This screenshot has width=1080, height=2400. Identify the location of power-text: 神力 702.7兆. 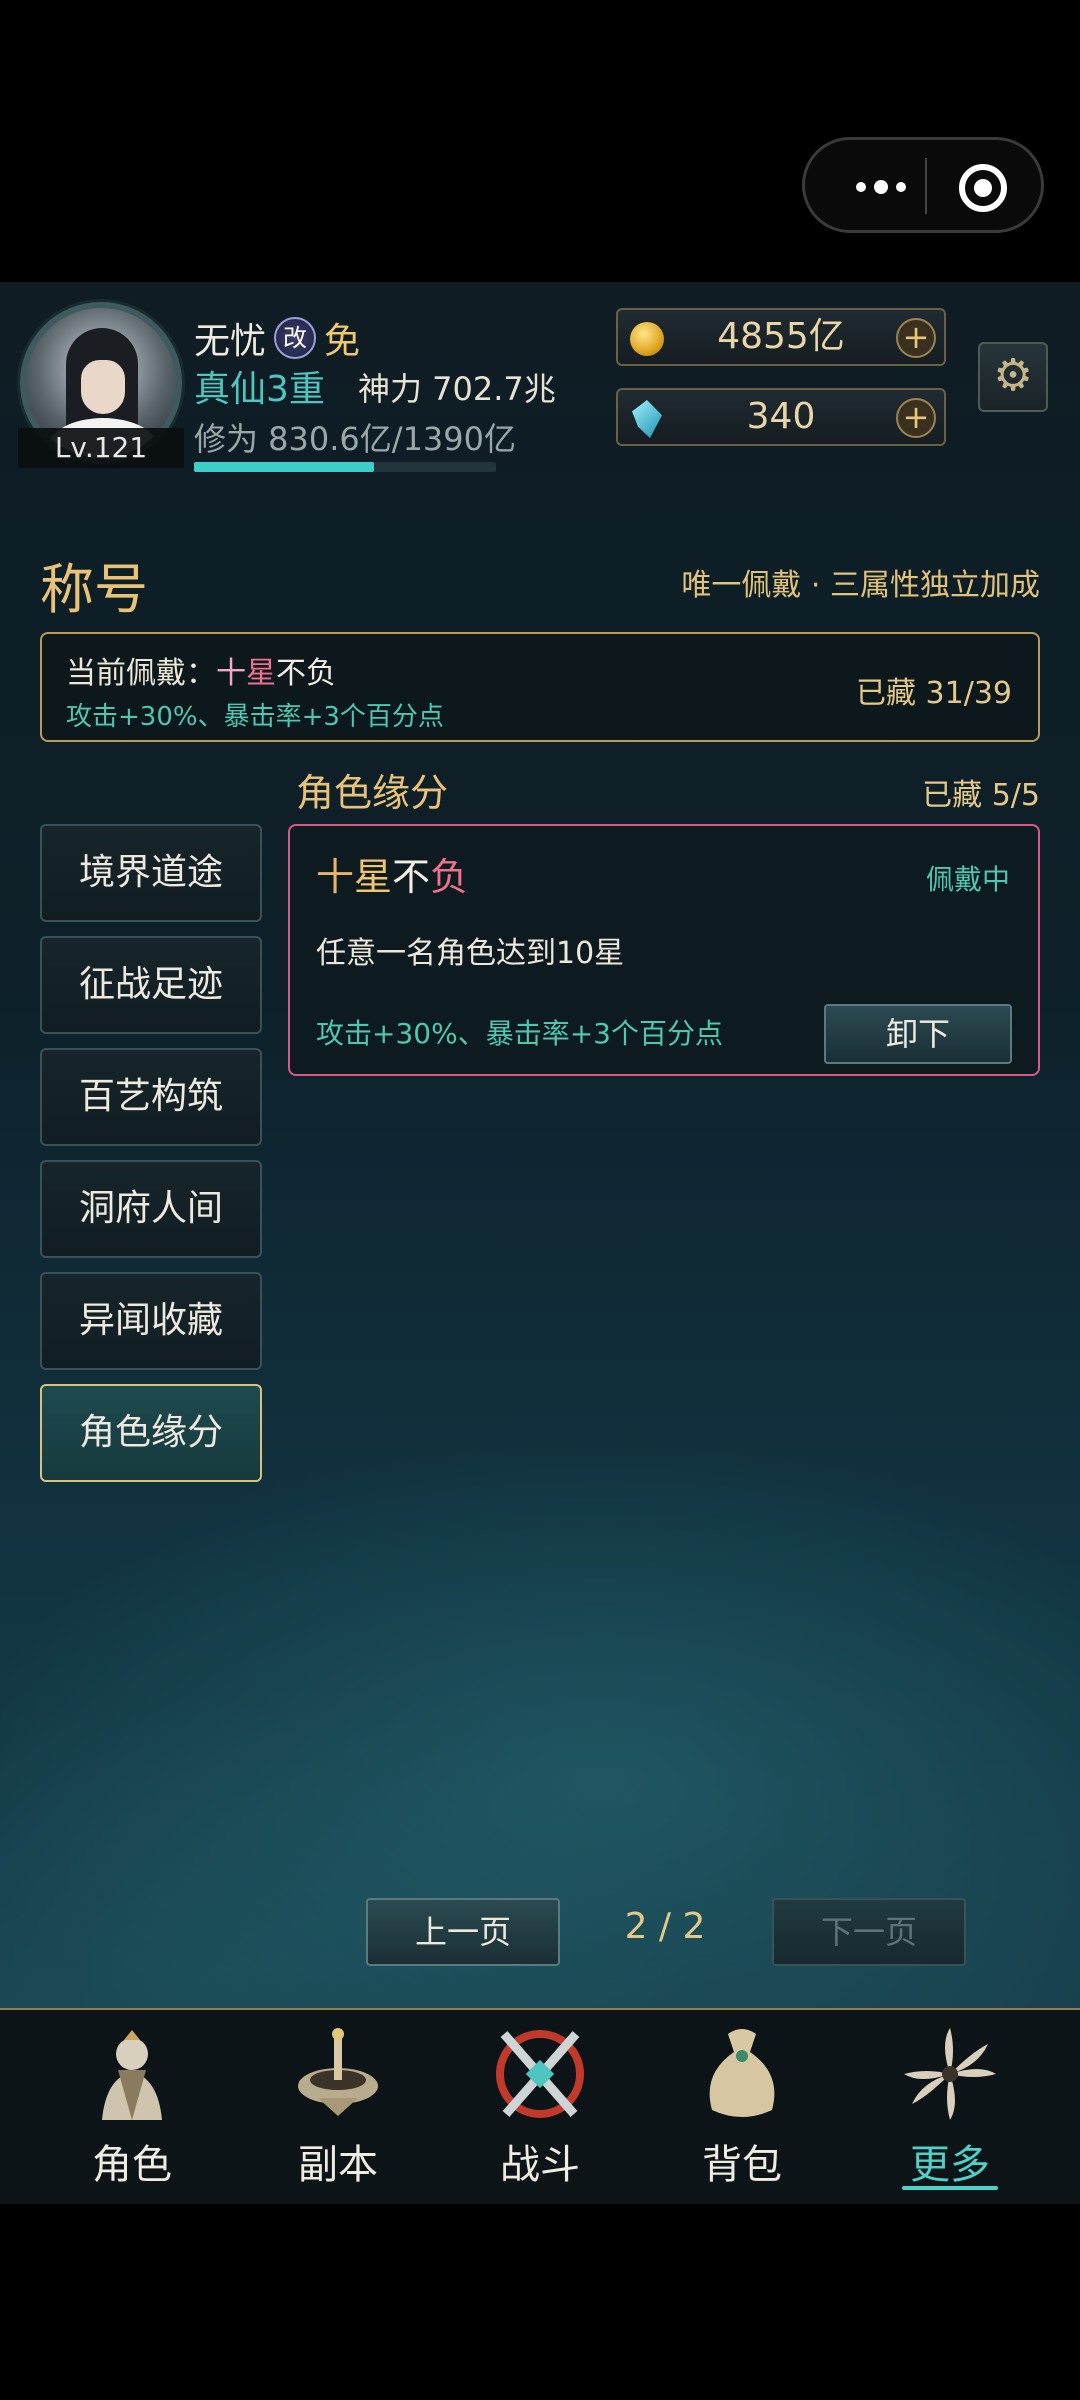
(457, 389).